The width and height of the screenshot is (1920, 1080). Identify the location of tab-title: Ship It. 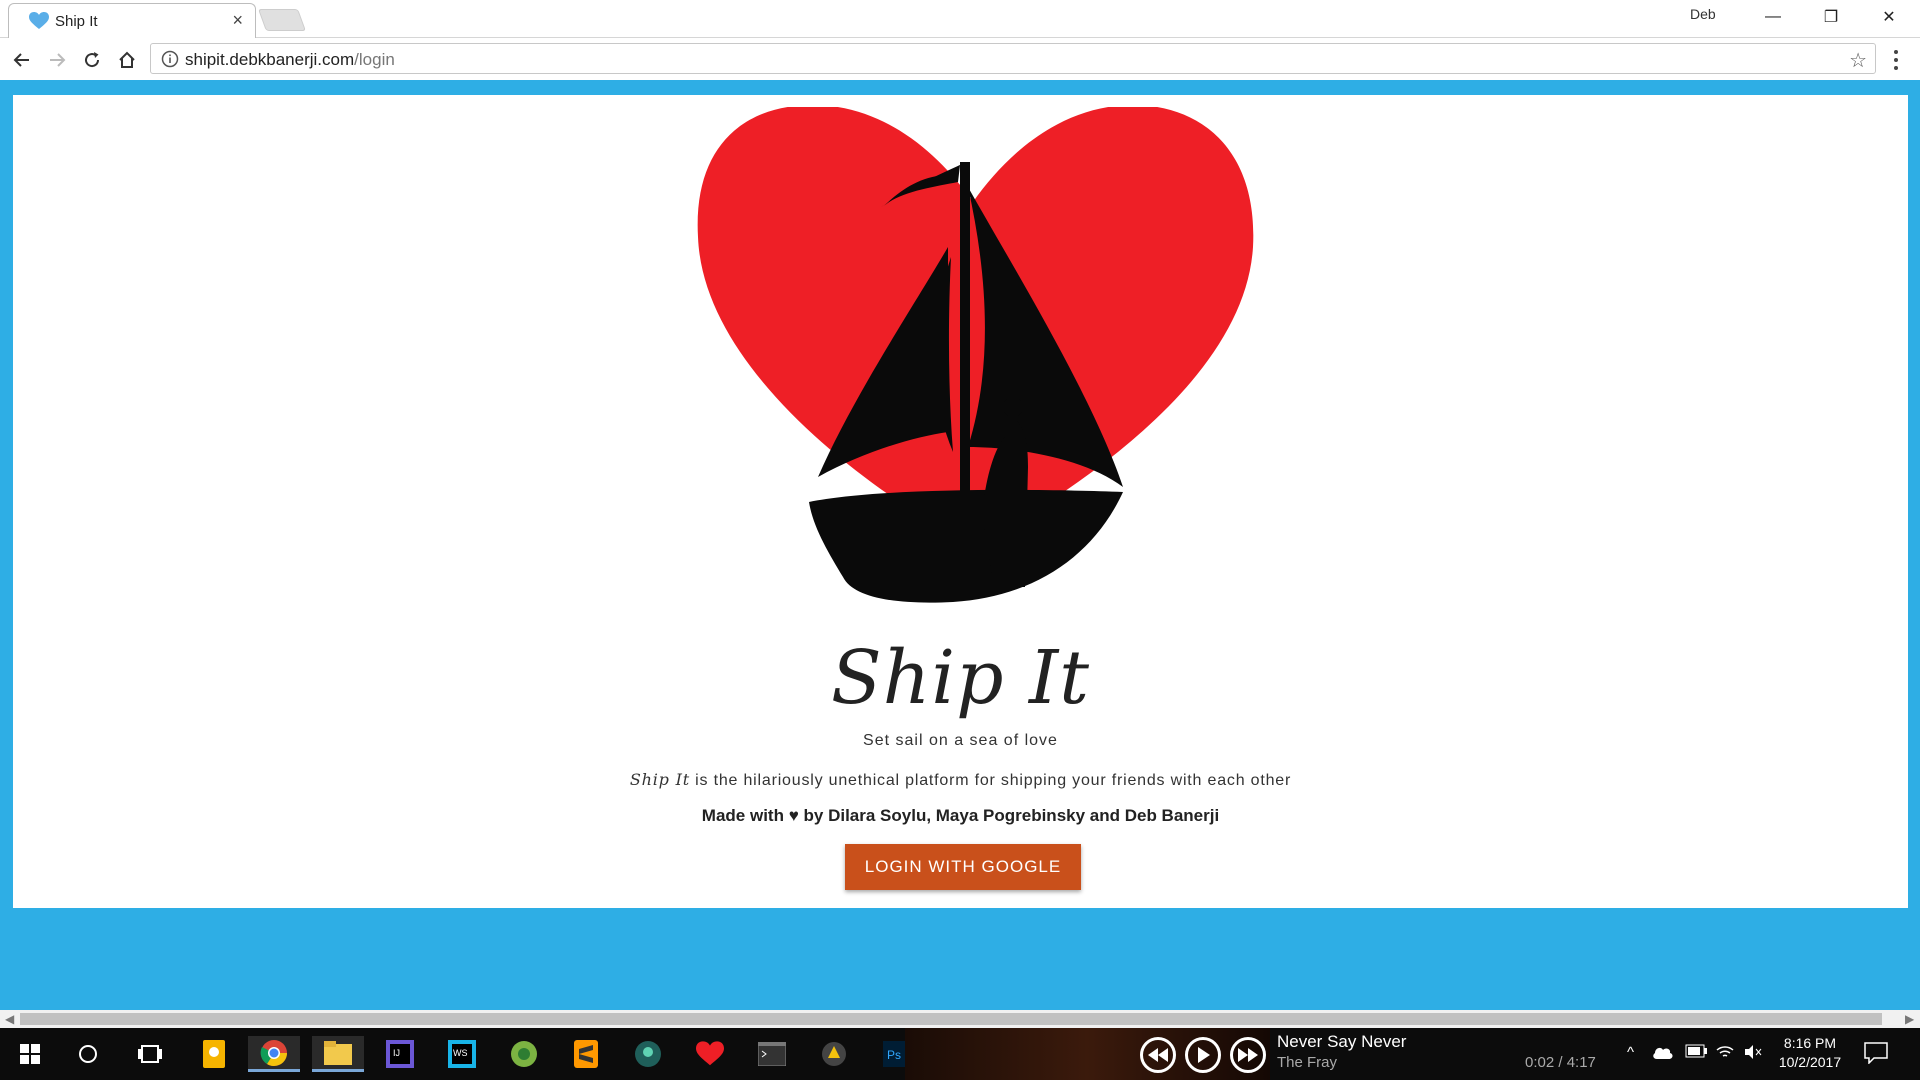
(76, 21).